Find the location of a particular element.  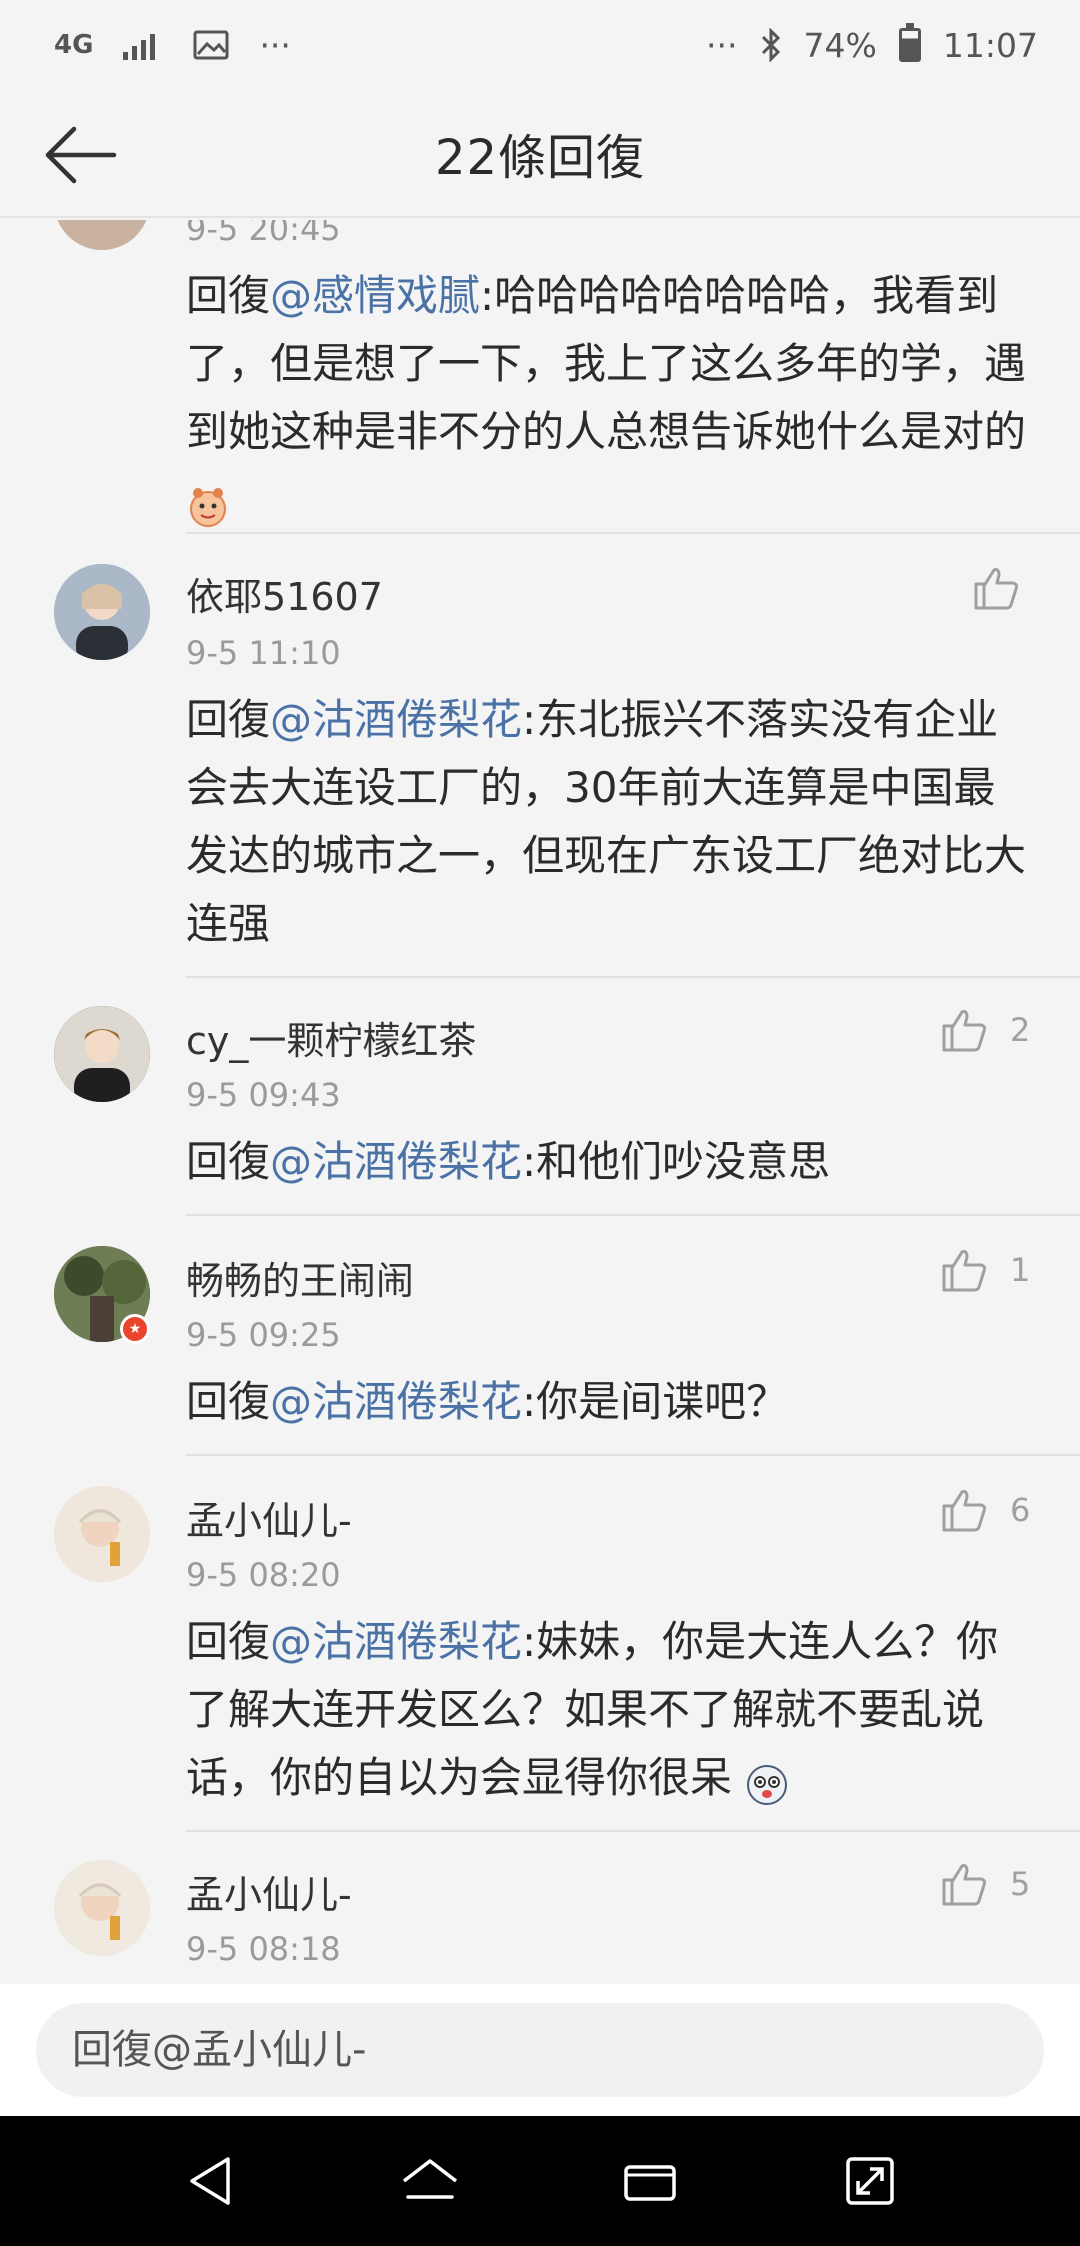

nav-home-button is located at coordinates (430, 2181).